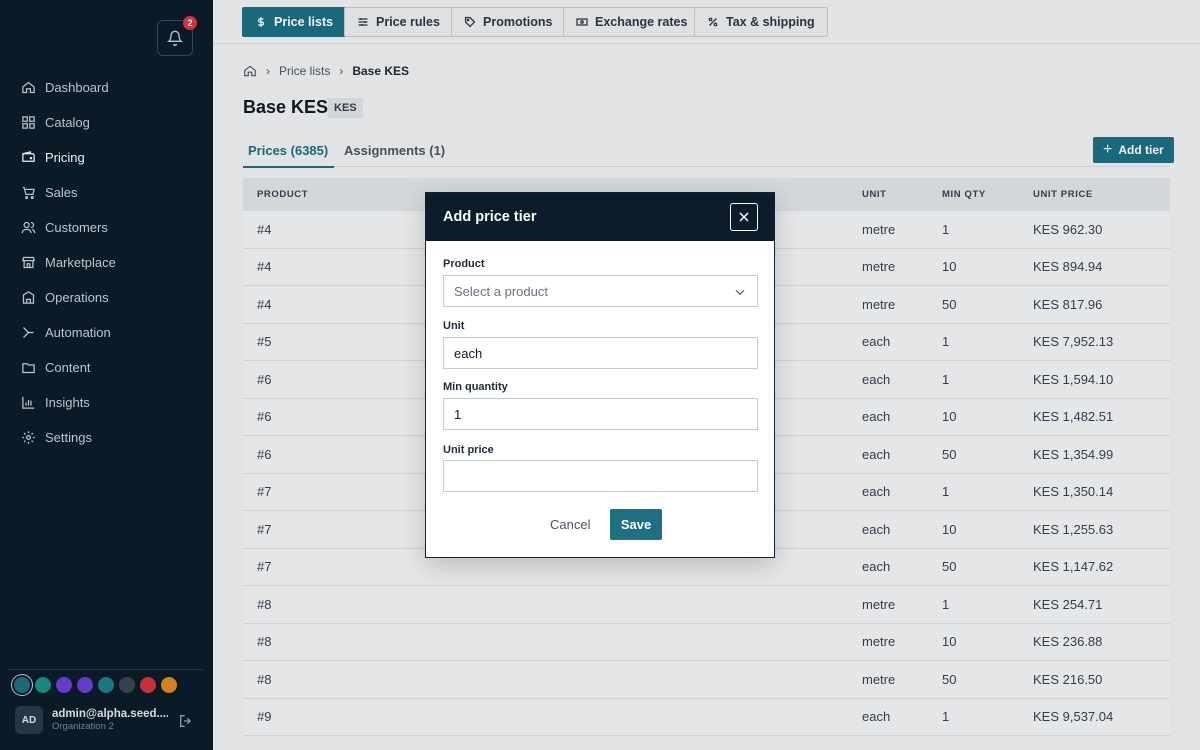 The width and height of the screenshot is (1200, 750). What do you see at coordinates (600, 476) in the screenshot?
I see `unit-price-field` at bounding box center [600, 476].